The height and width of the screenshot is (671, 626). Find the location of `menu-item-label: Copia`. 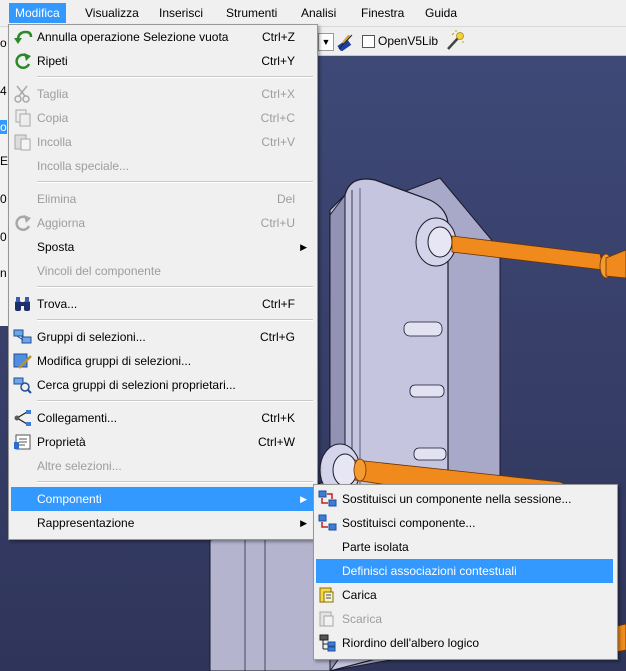

menu-item-label: Copia is located at coordinates (53, 118).